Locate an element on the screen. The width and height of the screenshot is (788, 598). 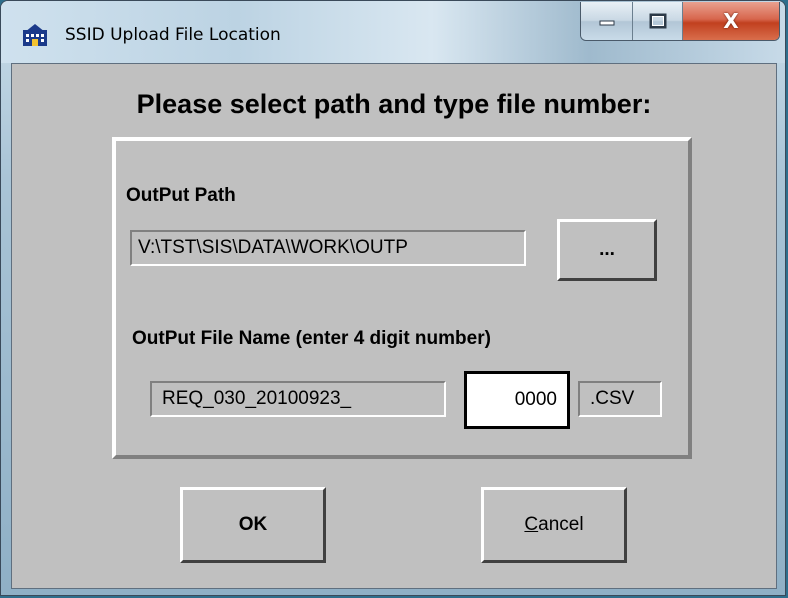
file-extension-field: .CSV is located at coordinates (620, 399).